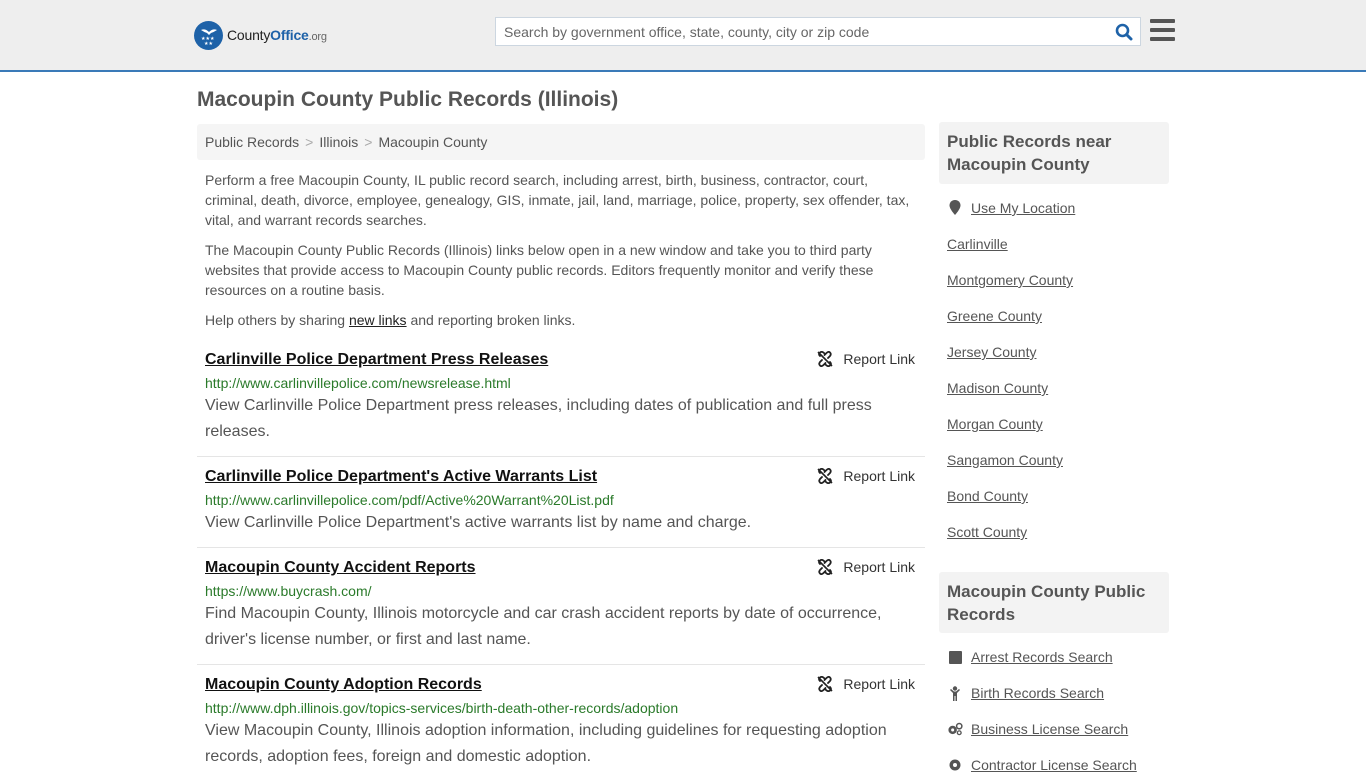  Describe the element at coordinates (252, 142) in the screenshot. I see `breadcrumb-public-records: Public Records` at that location.